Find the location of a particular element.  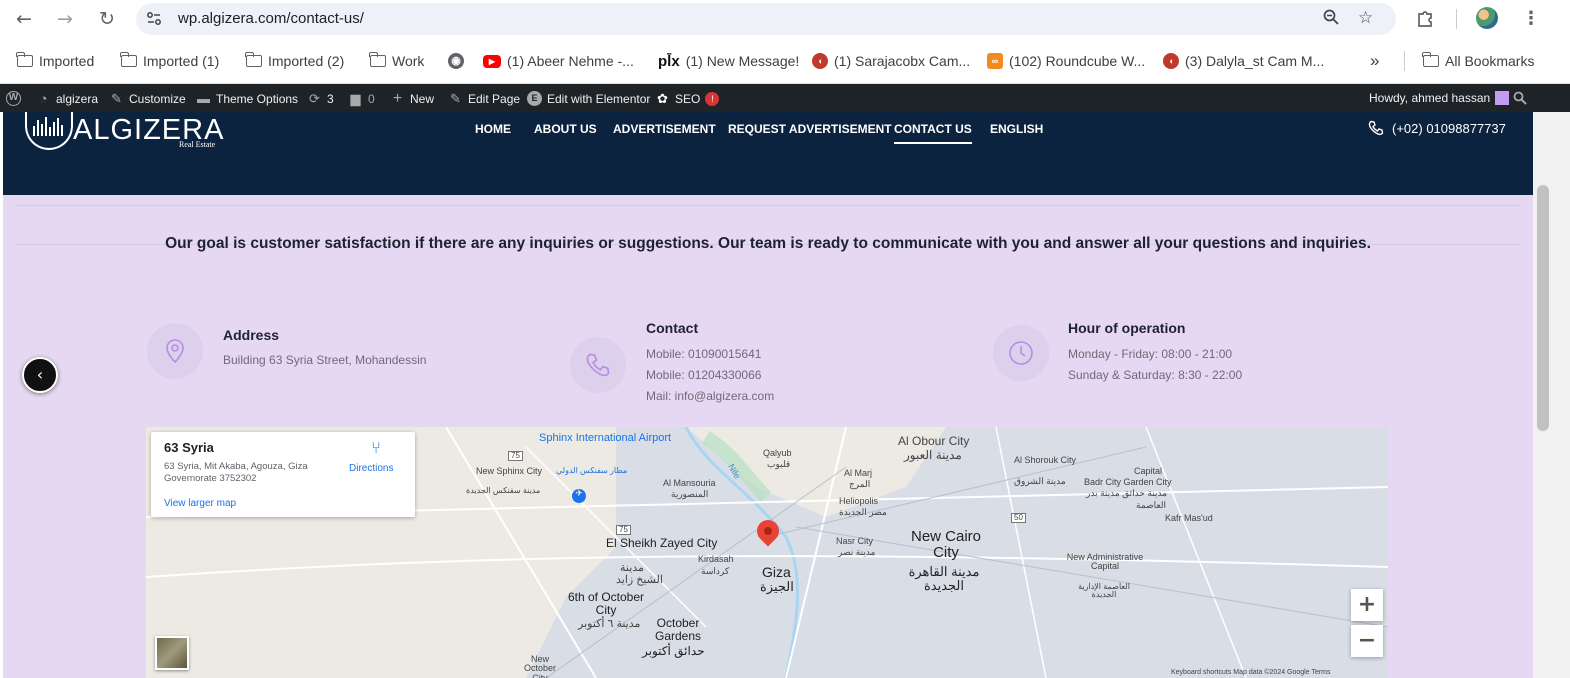

browser-menu-icon: ⋮ is located at coordinates (1531, 18).